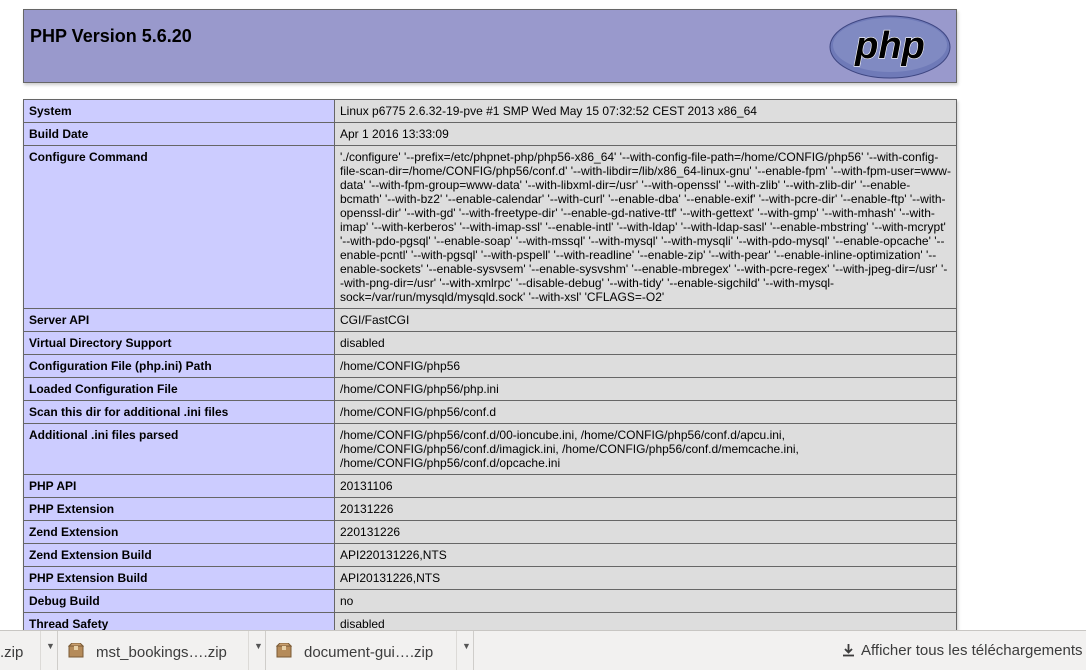 The height and width of the screenshot is (670, 1086). I want to click on row-key: Server API, so click(179, 320).